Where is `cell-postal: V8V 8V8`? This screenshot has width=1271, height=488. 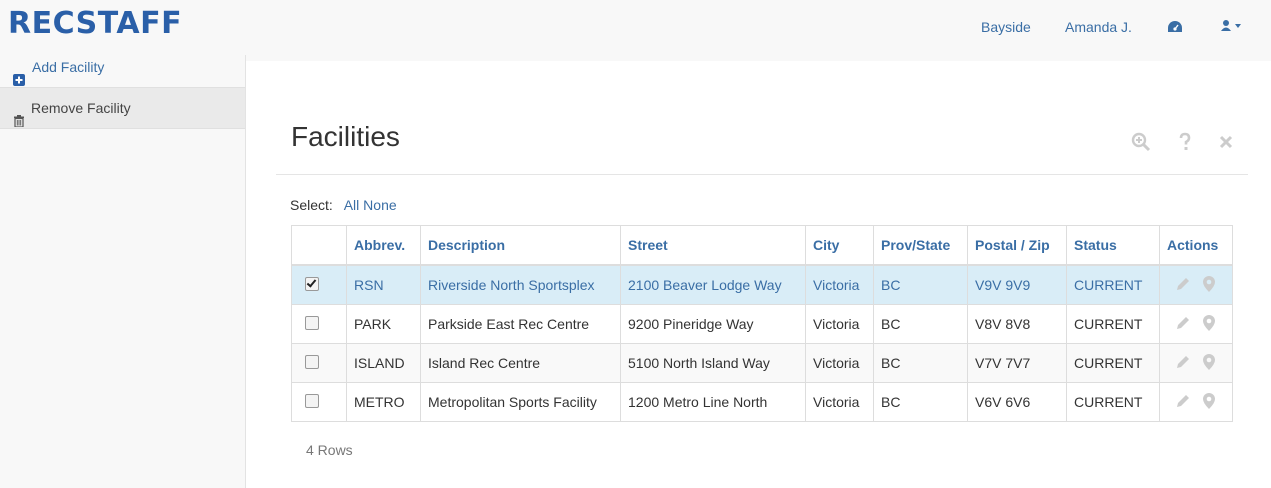
cell-postal: V8V 8V8 is located at coordinates (1017, 324).